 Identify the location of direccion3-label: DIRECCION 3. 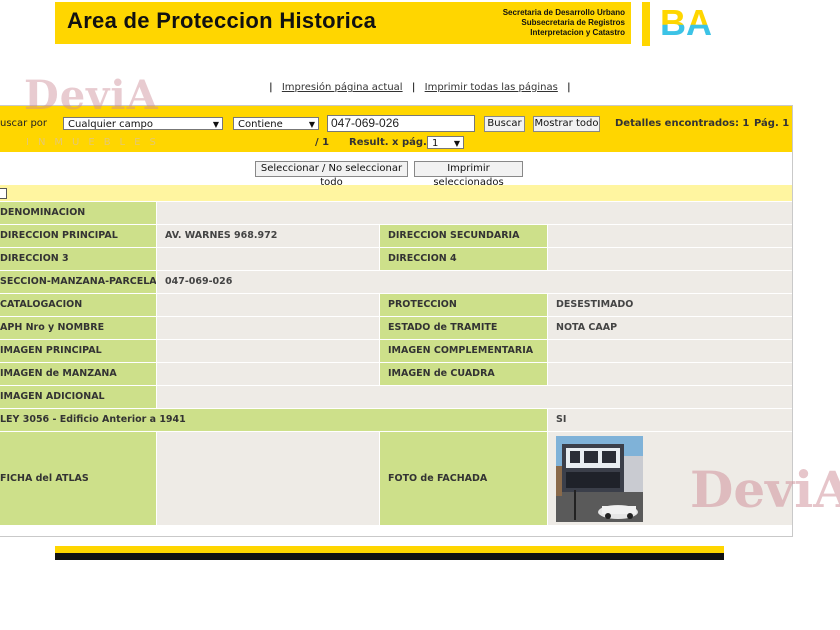
(78, 259).